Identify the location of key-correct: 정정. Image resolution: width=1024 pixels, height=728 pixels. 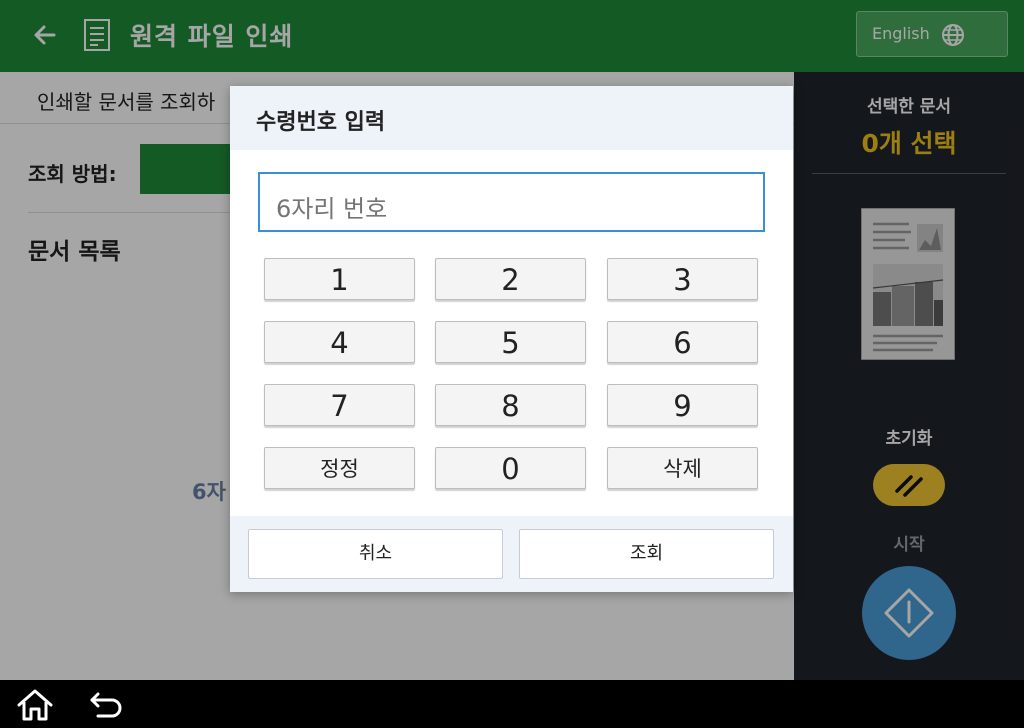
(339, 468).